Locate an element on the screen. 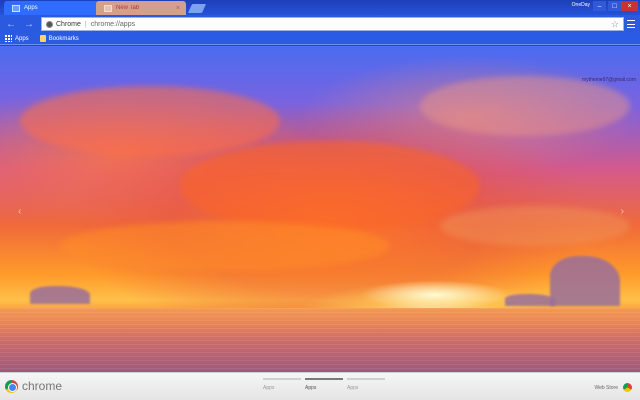  window-close-button: × is located at coordinates (629, 6).